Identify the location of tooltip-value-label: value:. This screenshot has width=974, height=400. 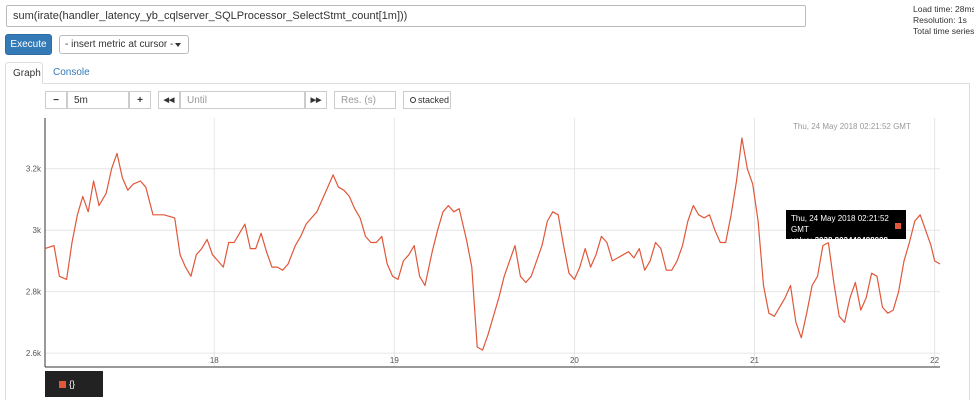
(802, 240).